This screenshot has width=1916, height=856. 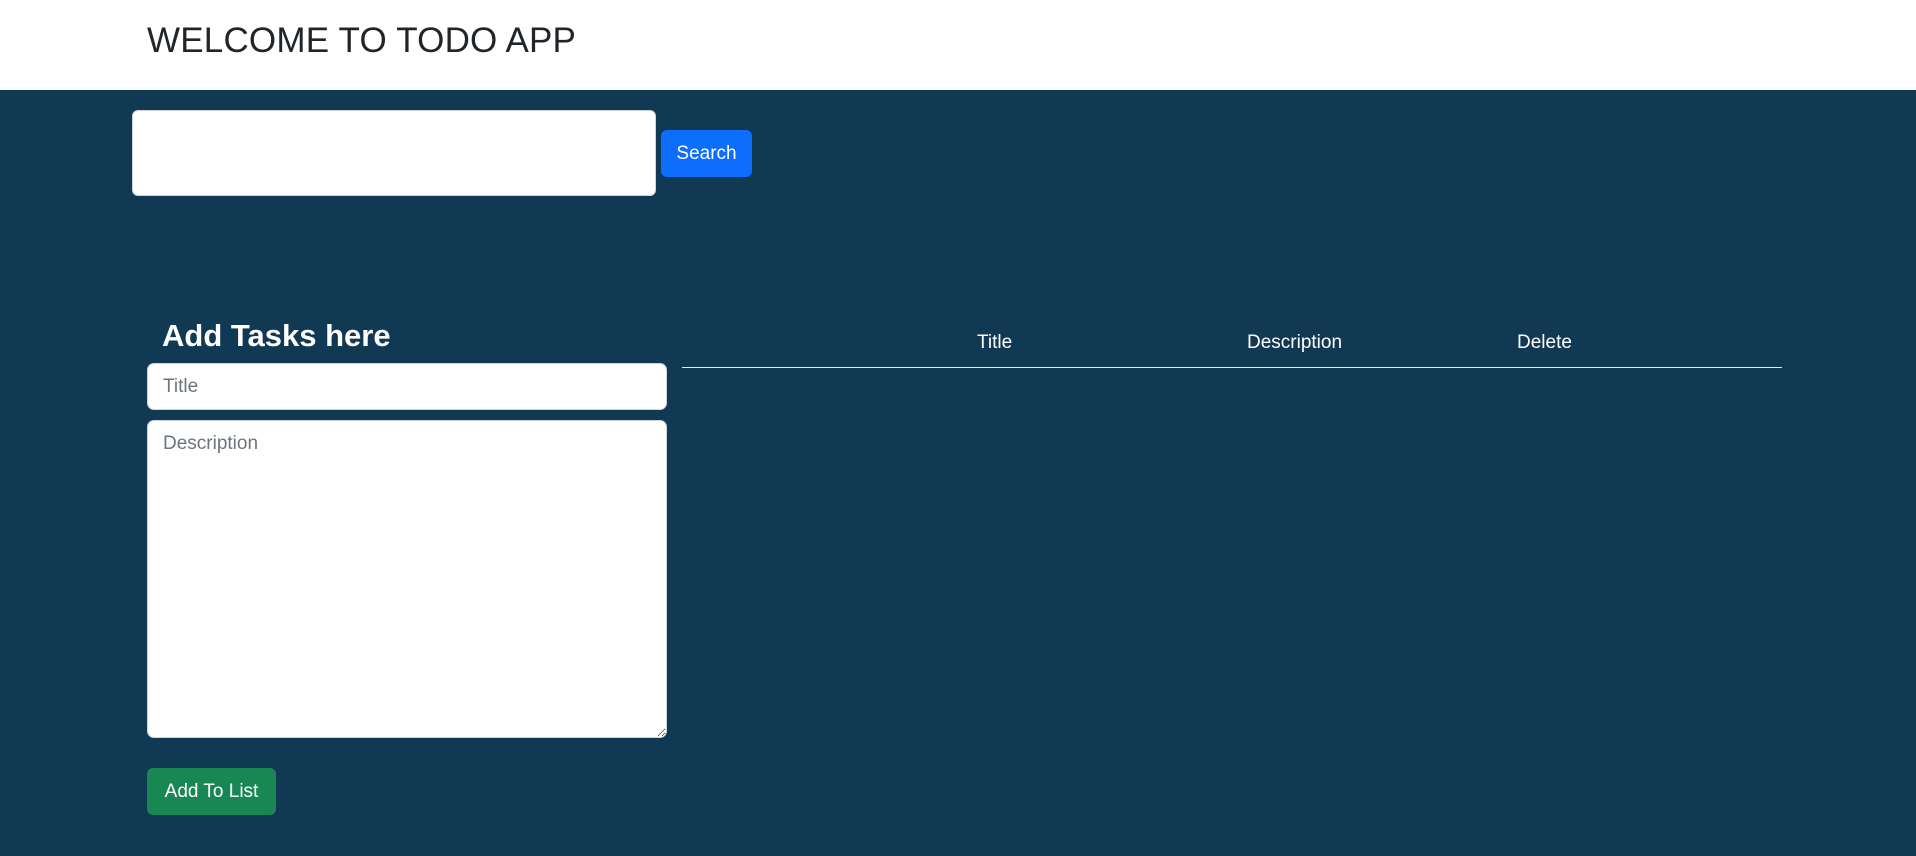 What do you see at coordinates (1295, 342) in the screenshot?
I see `column-header-description: Description` at bounding box center [1295, 342].